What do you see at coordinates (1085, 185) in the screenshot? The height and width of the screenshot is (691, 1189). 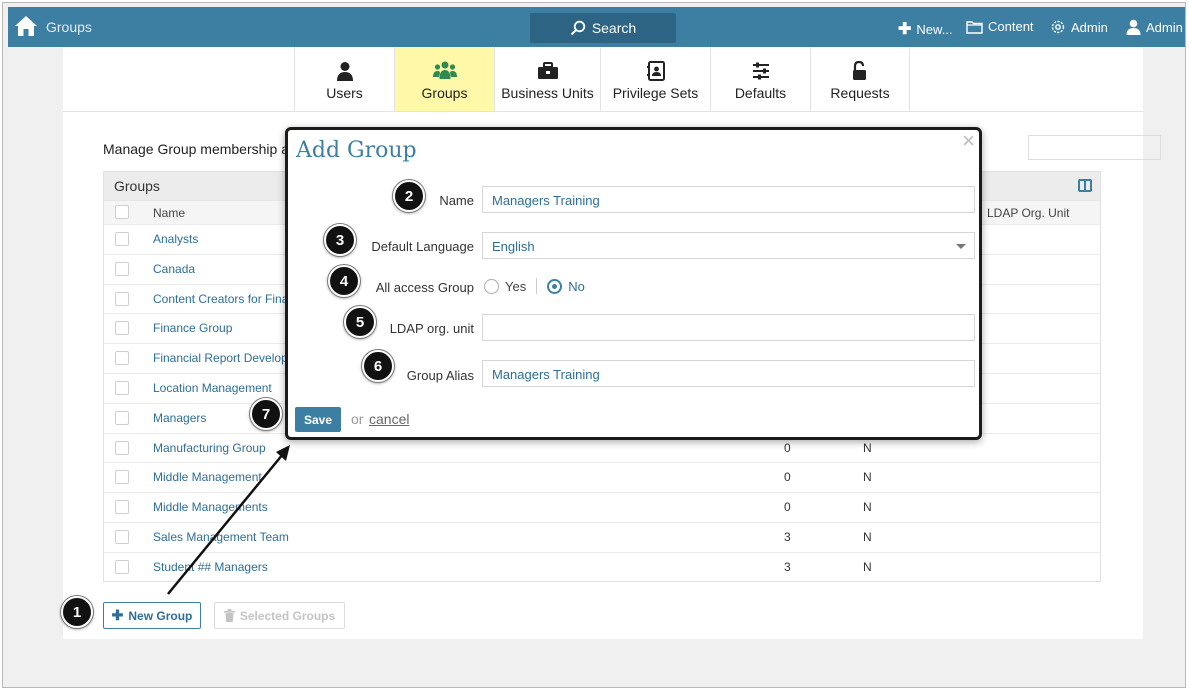 I see `columns-icon` at bounding box center [1085, 185].